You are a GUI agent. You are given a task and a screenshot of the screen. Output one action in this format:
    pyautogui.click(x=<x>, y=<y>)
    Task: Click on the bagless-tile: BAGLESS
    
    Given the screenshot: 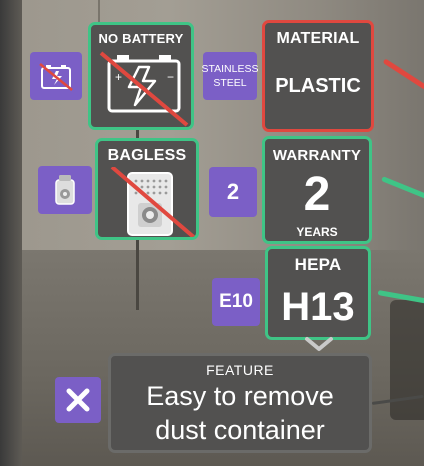 What is the action you would take?
    pyautogui.click(x=147, y=189)
    